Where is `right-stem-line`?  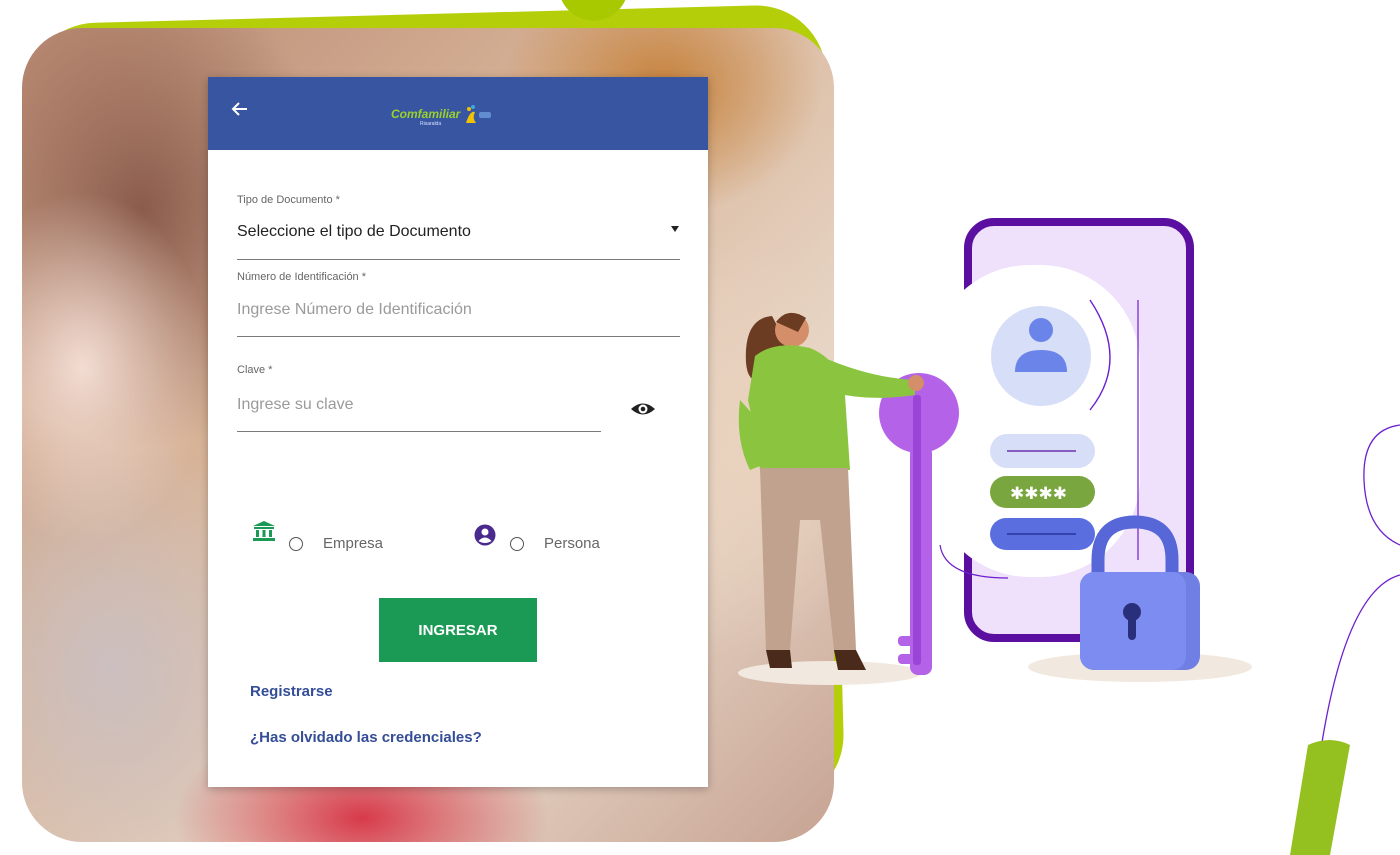 right-stem-line is located at coordinates (1359, 665).